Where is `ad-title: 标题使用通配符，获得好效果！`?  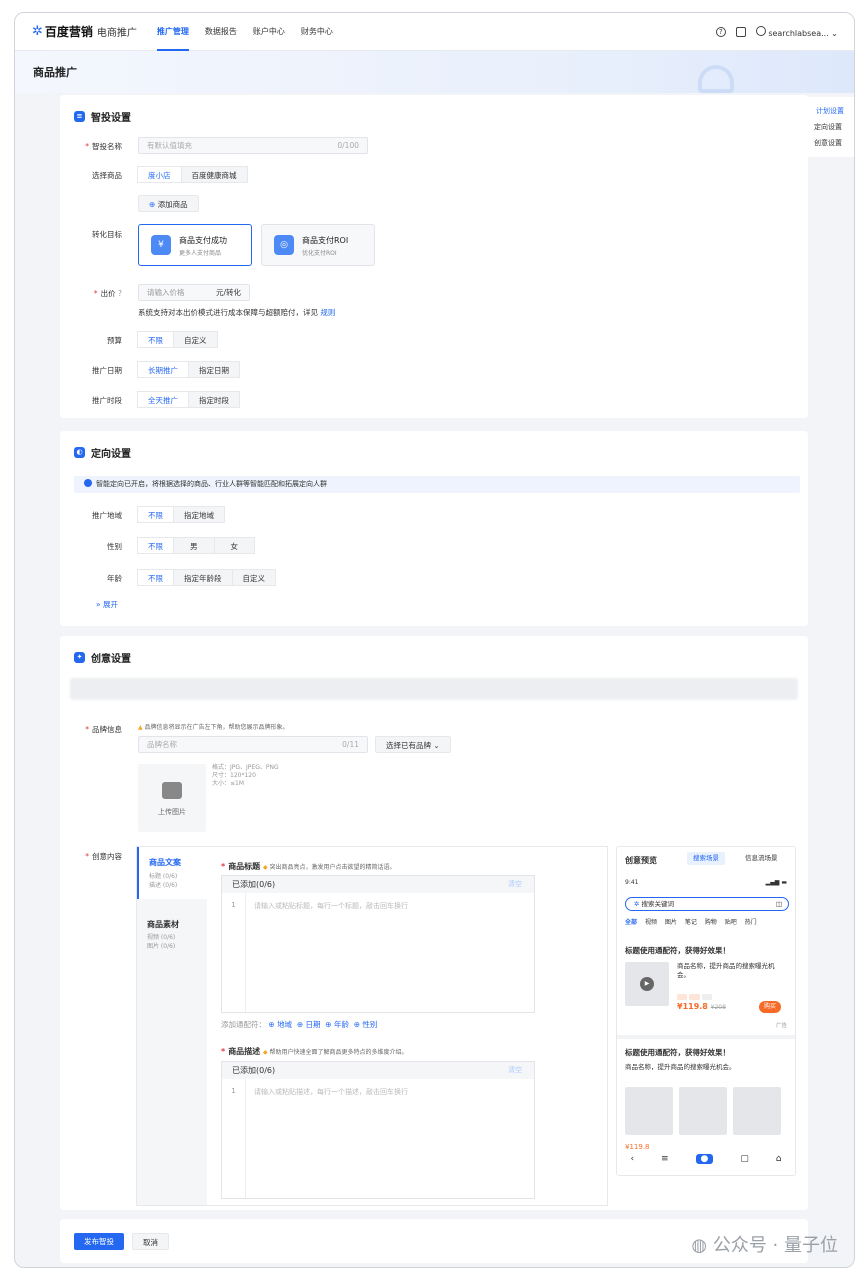 ad-title: 标题使用通配符，获得好效果！ is located at coordinates (677, 950).